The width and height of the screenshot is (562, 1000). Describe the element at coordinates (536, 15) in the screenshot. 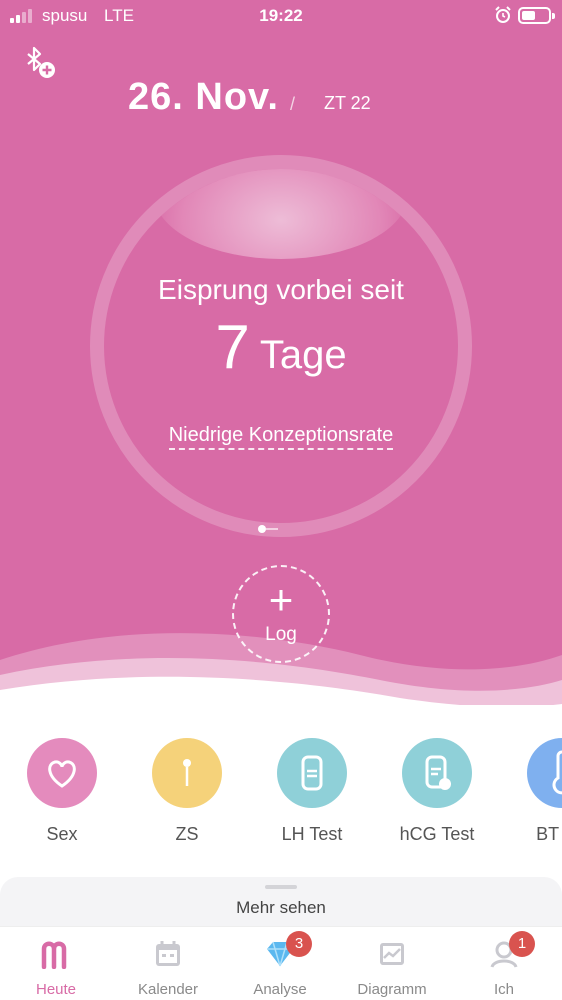

I see `battery-icon` at that location.